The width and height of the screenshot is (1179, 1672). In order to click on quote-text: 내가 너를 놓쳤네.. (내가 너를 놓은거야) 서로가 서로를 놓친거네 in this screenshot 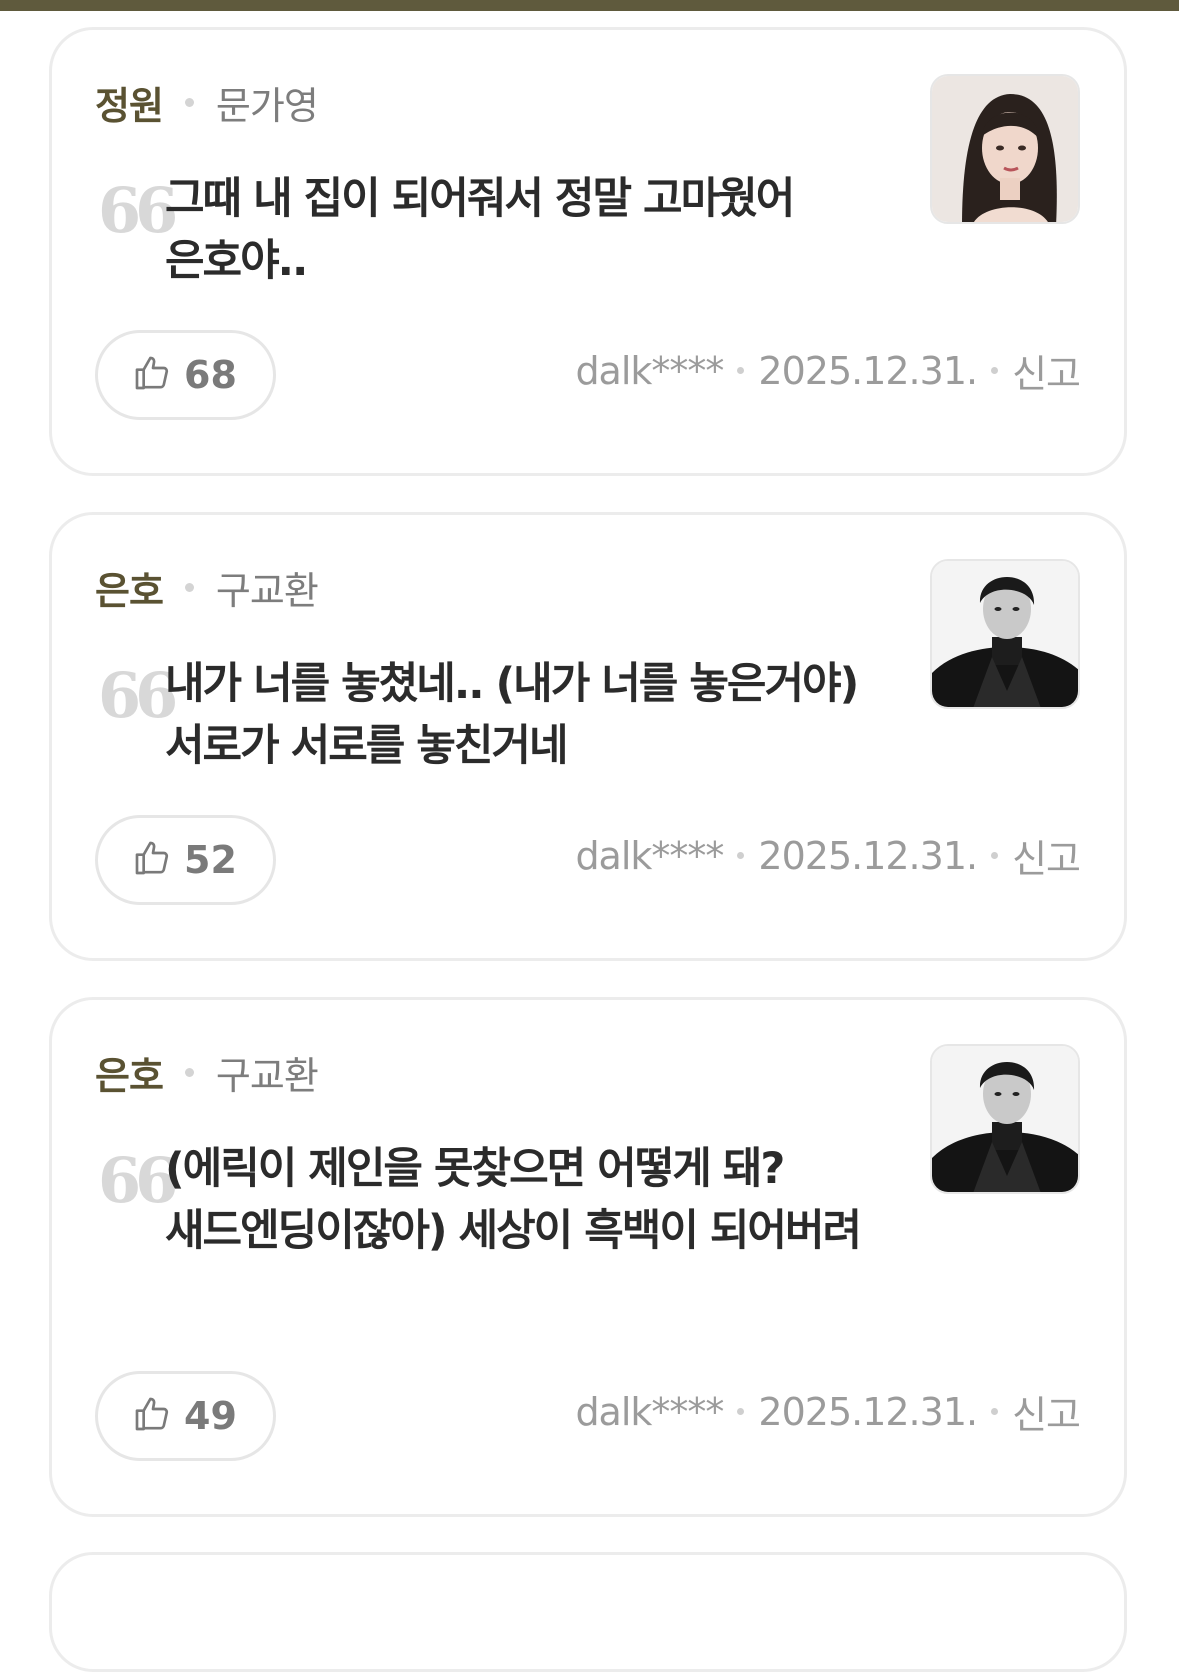, I will do `click(512, 715)`.